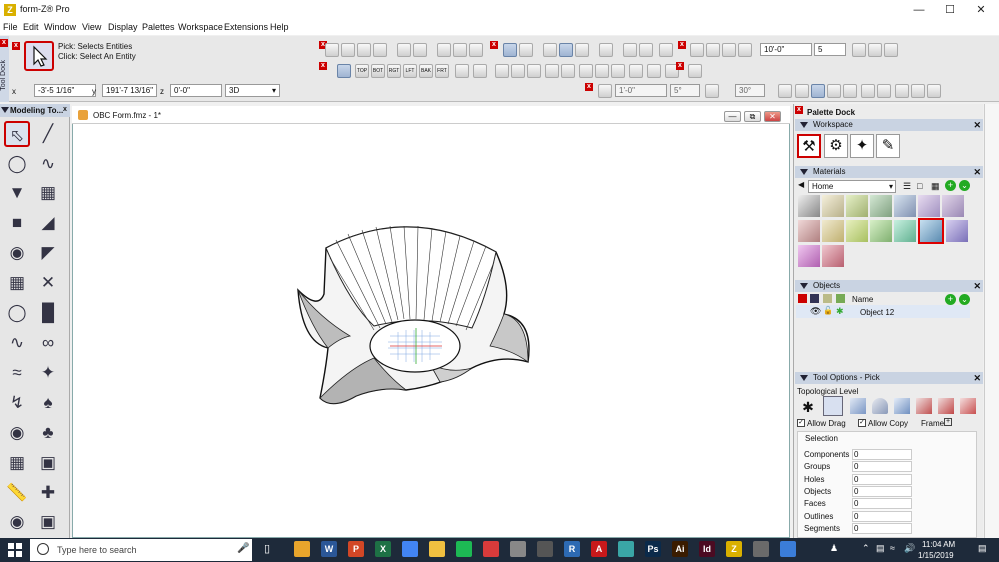  Describe the element at coordinates (830, 49) in the screenshot. I see `grid-count-field: 5` at that location.